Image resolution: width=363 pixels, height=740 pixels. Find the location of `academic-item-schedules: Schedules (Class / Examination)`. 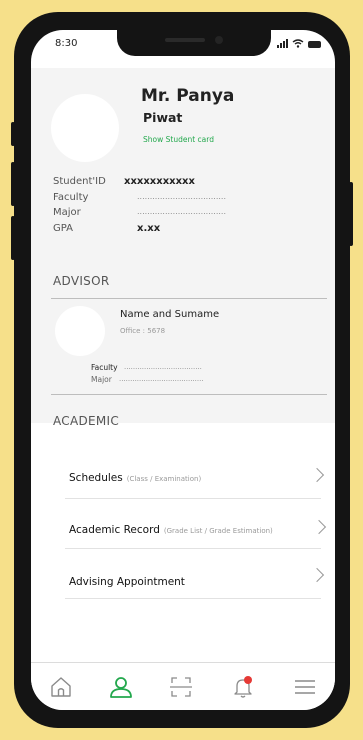

academic-item-schedules: Schedules (Class / Examination) is located at coordinates (135, 475).